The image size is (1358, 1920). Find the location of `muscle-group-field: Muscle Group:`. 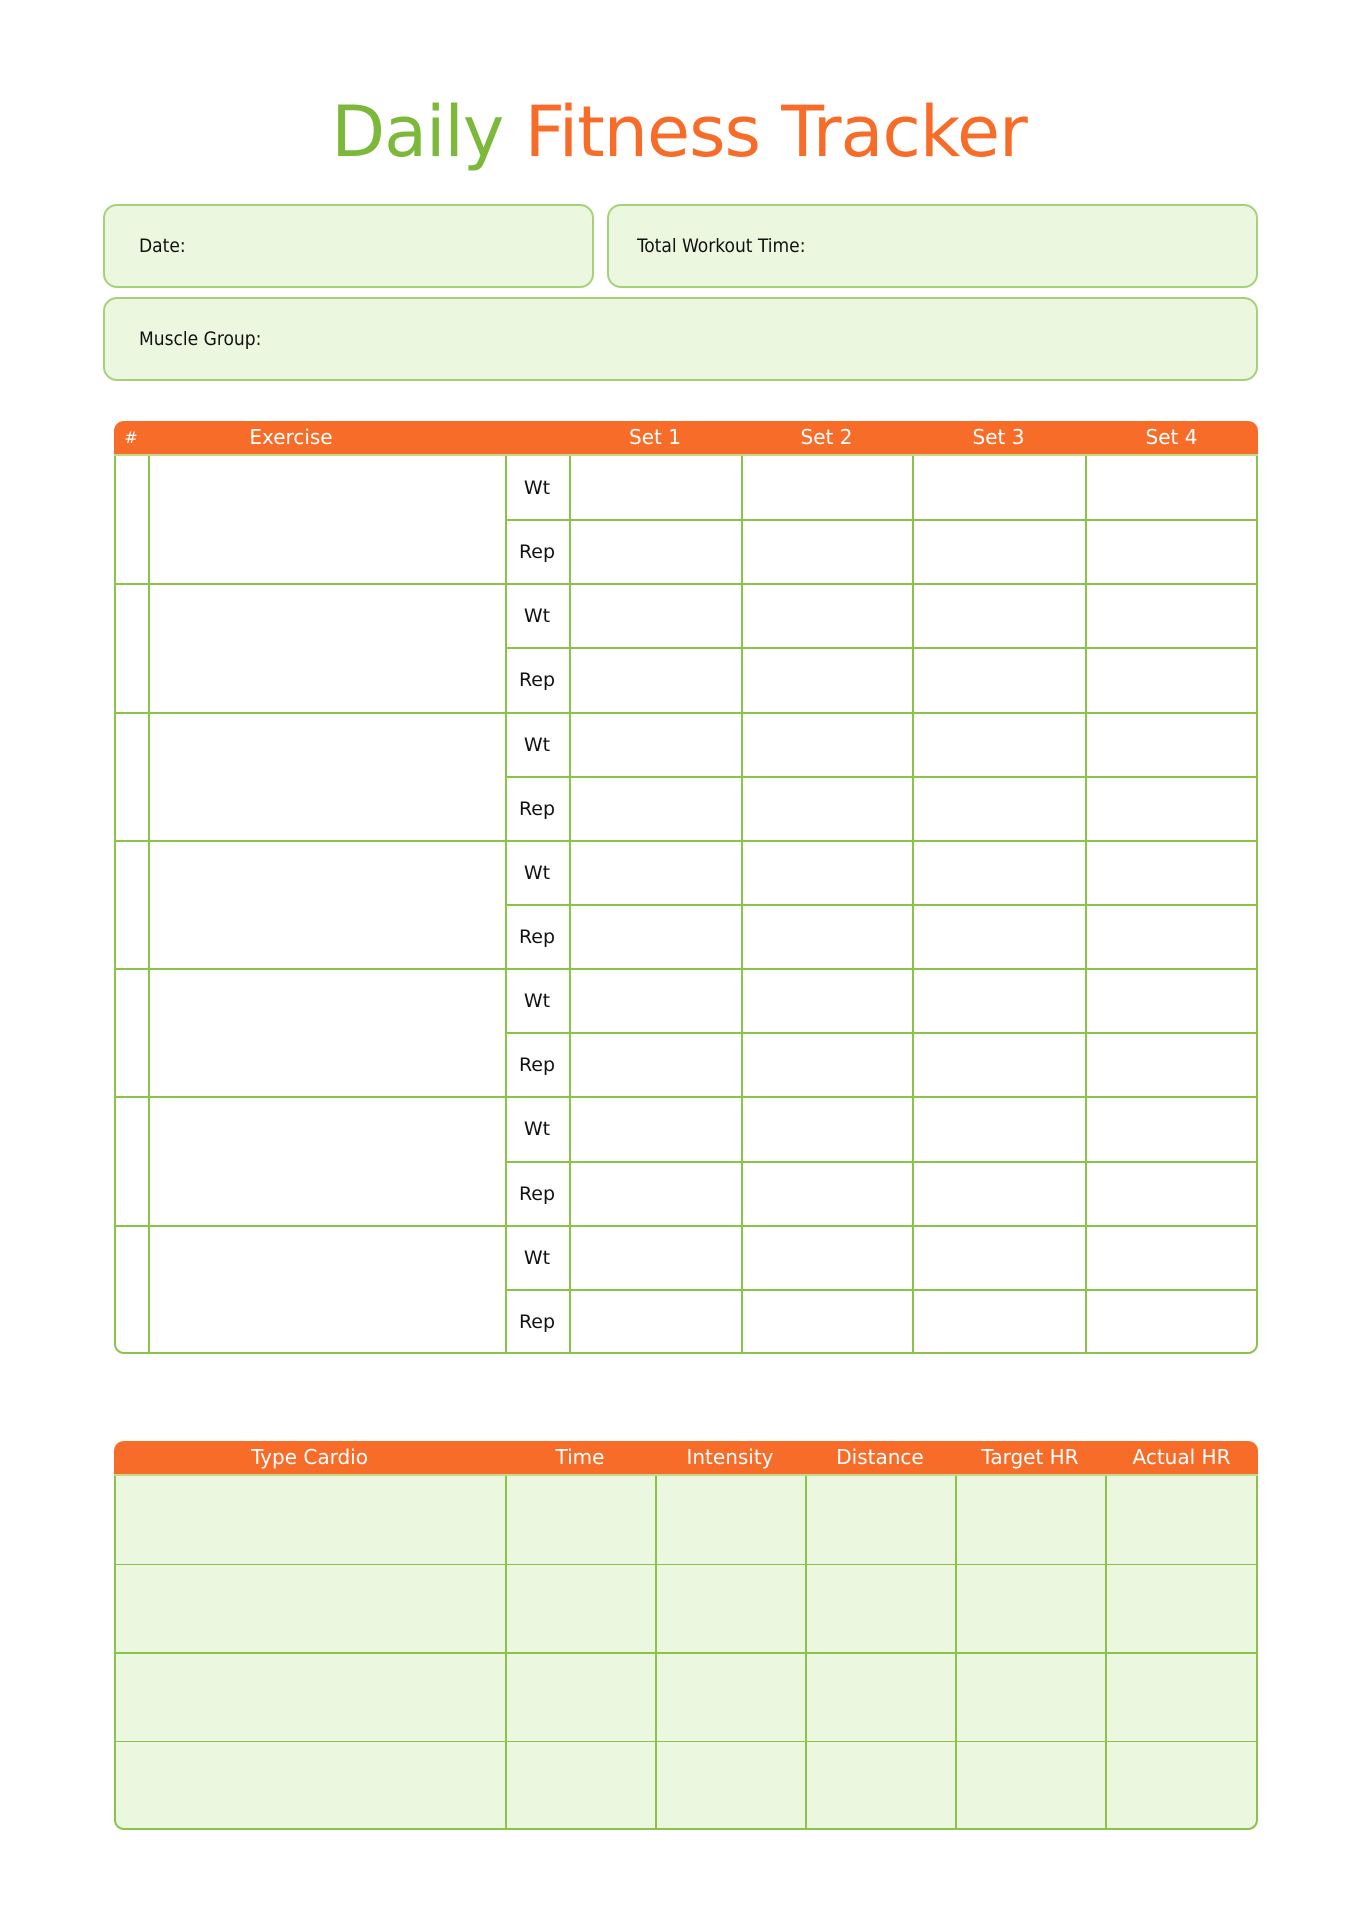

muscle-group-field: Muscle Group: is located at coordinates (680, 339).